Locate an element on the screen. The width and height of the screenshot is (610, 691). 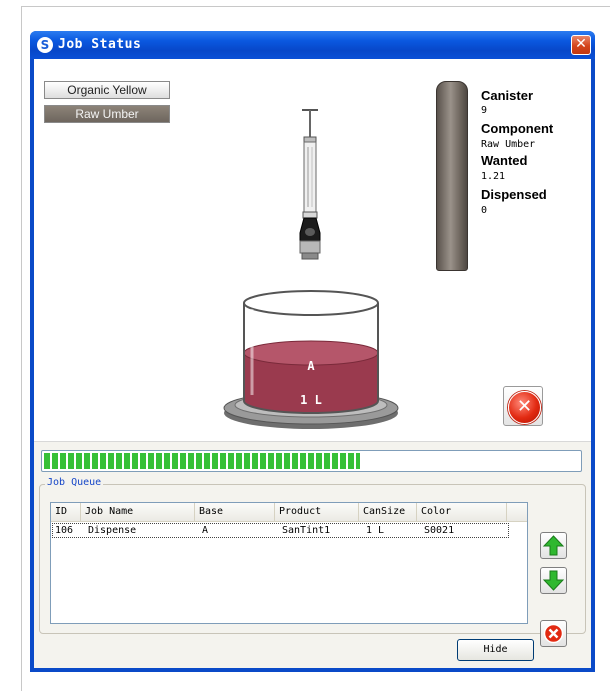
close-button: ✕ is located at coordinates (581, 45).